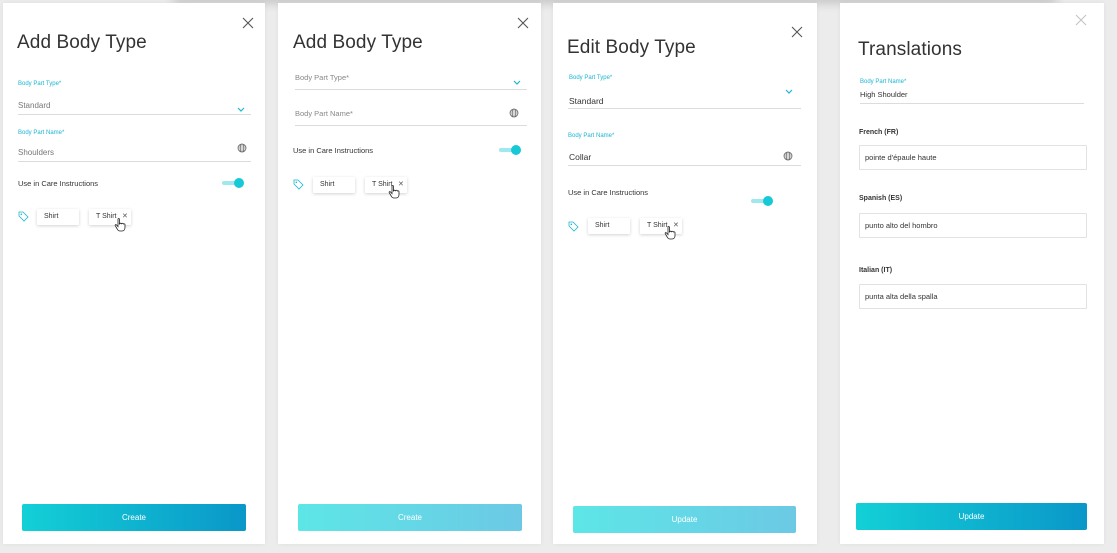 Image resolution: width=1117 pixels, height=553 pixels. I want to click on translation-input: punto alto del hombro, so click(973, 225).